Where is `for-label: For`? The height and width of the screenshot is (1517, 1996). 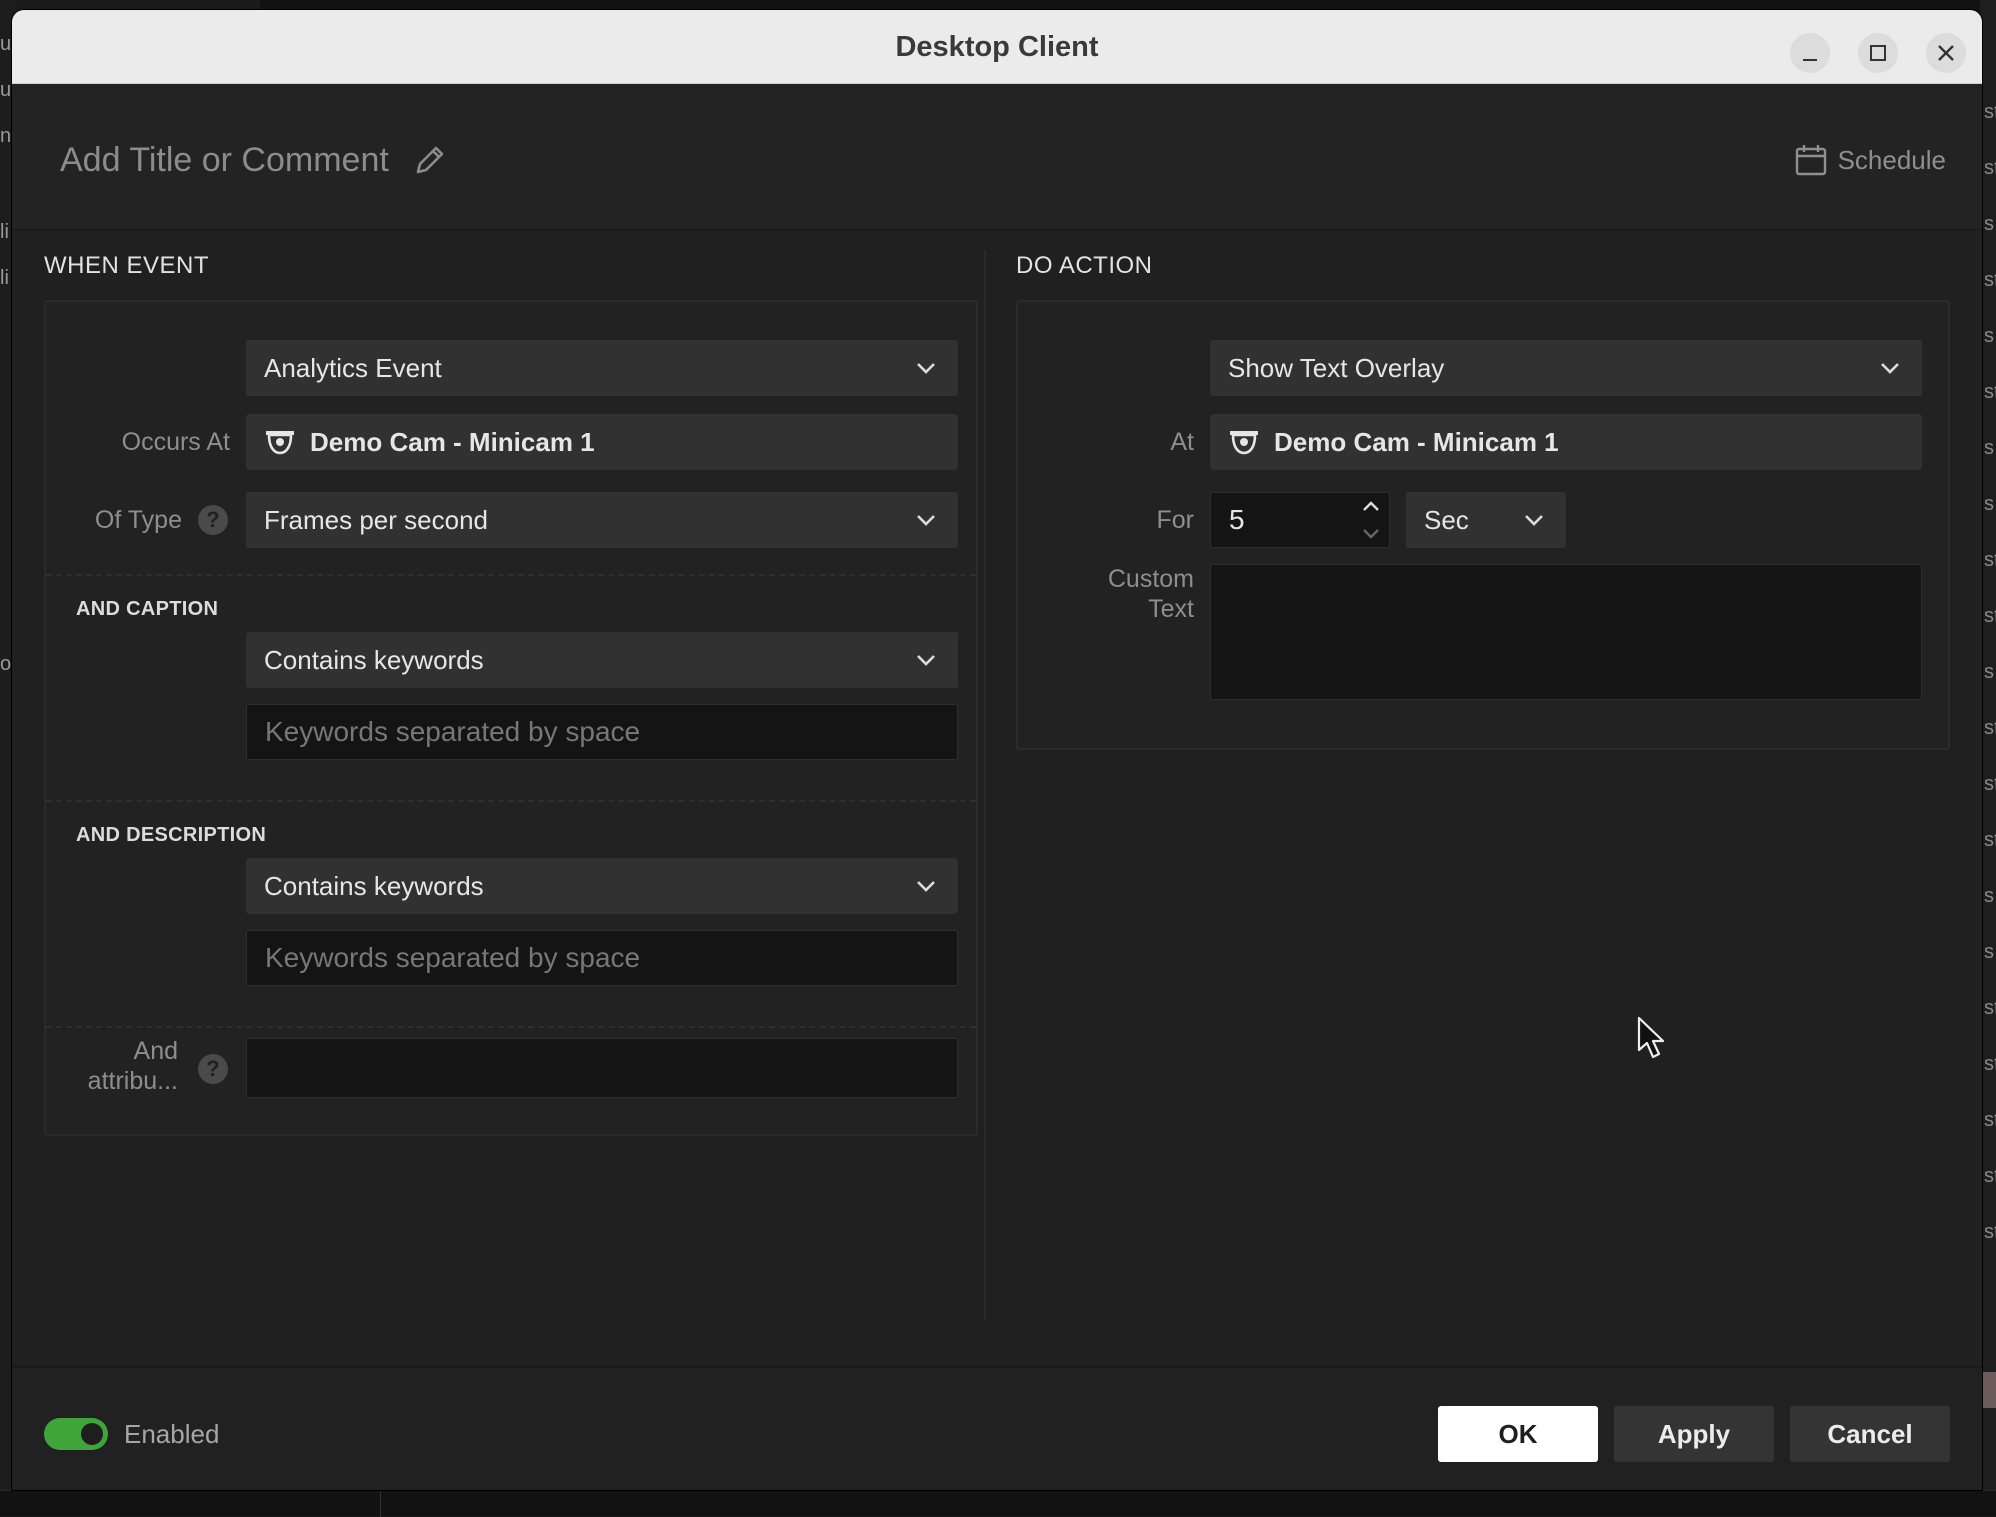 for-label: For is located at coordinates (1175, 520).